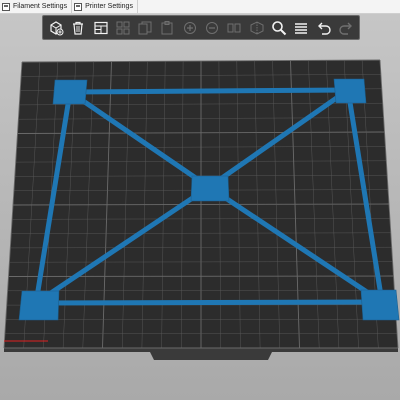  I want to click on layers-icon, so click(301, 28).